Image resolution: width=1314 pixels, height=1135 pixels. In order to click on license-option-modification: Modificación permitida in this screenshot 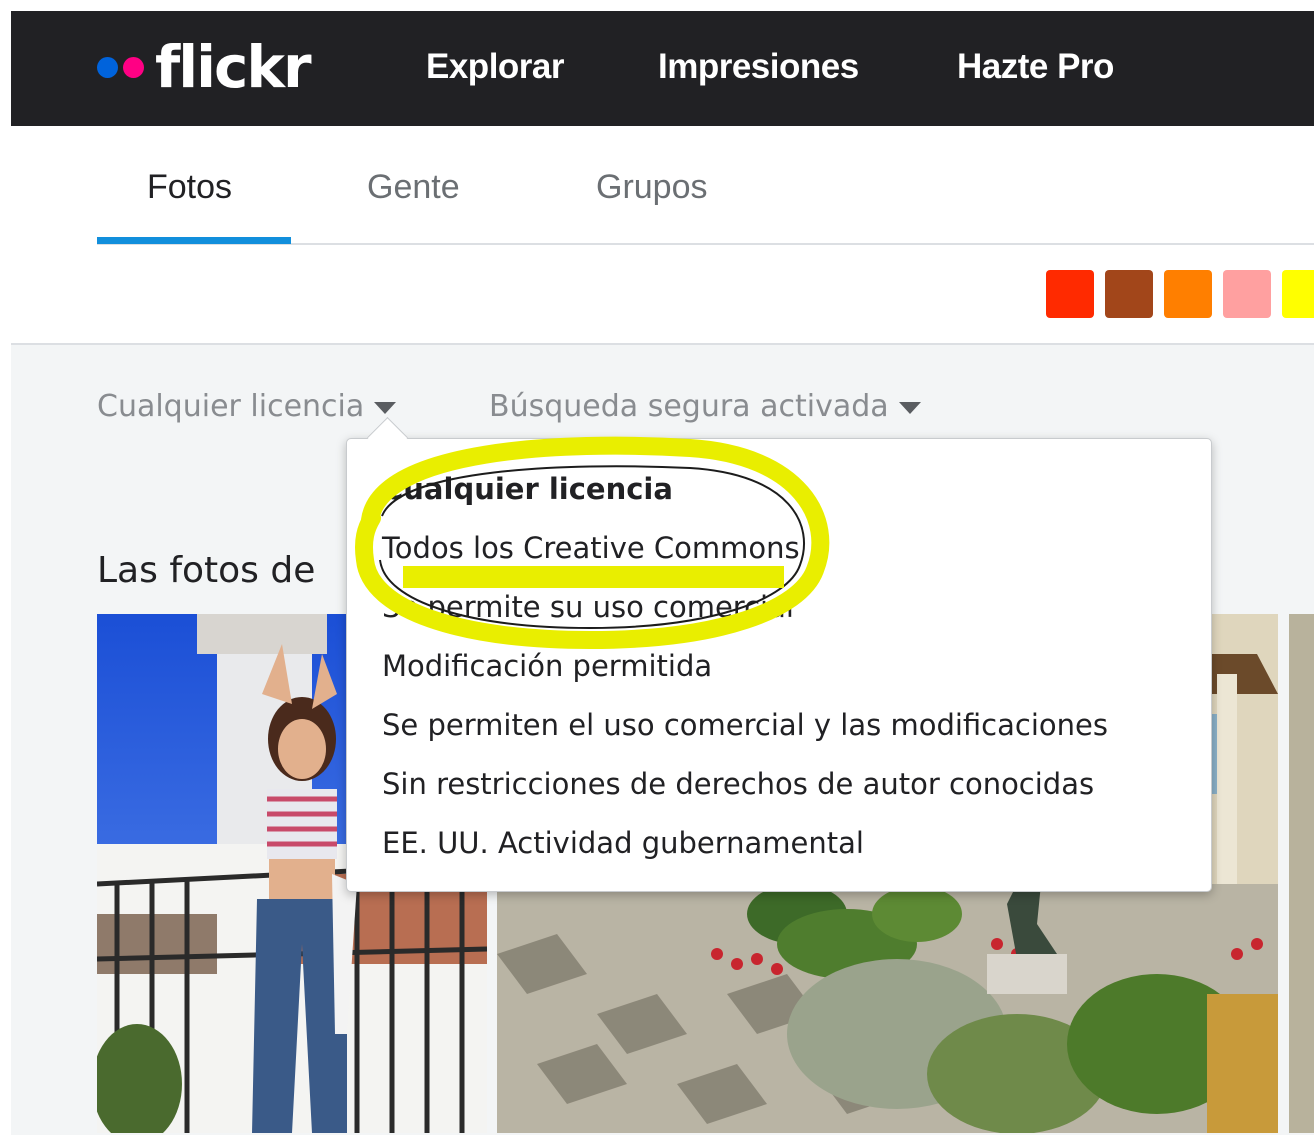, I will do `click(547, 666)`.